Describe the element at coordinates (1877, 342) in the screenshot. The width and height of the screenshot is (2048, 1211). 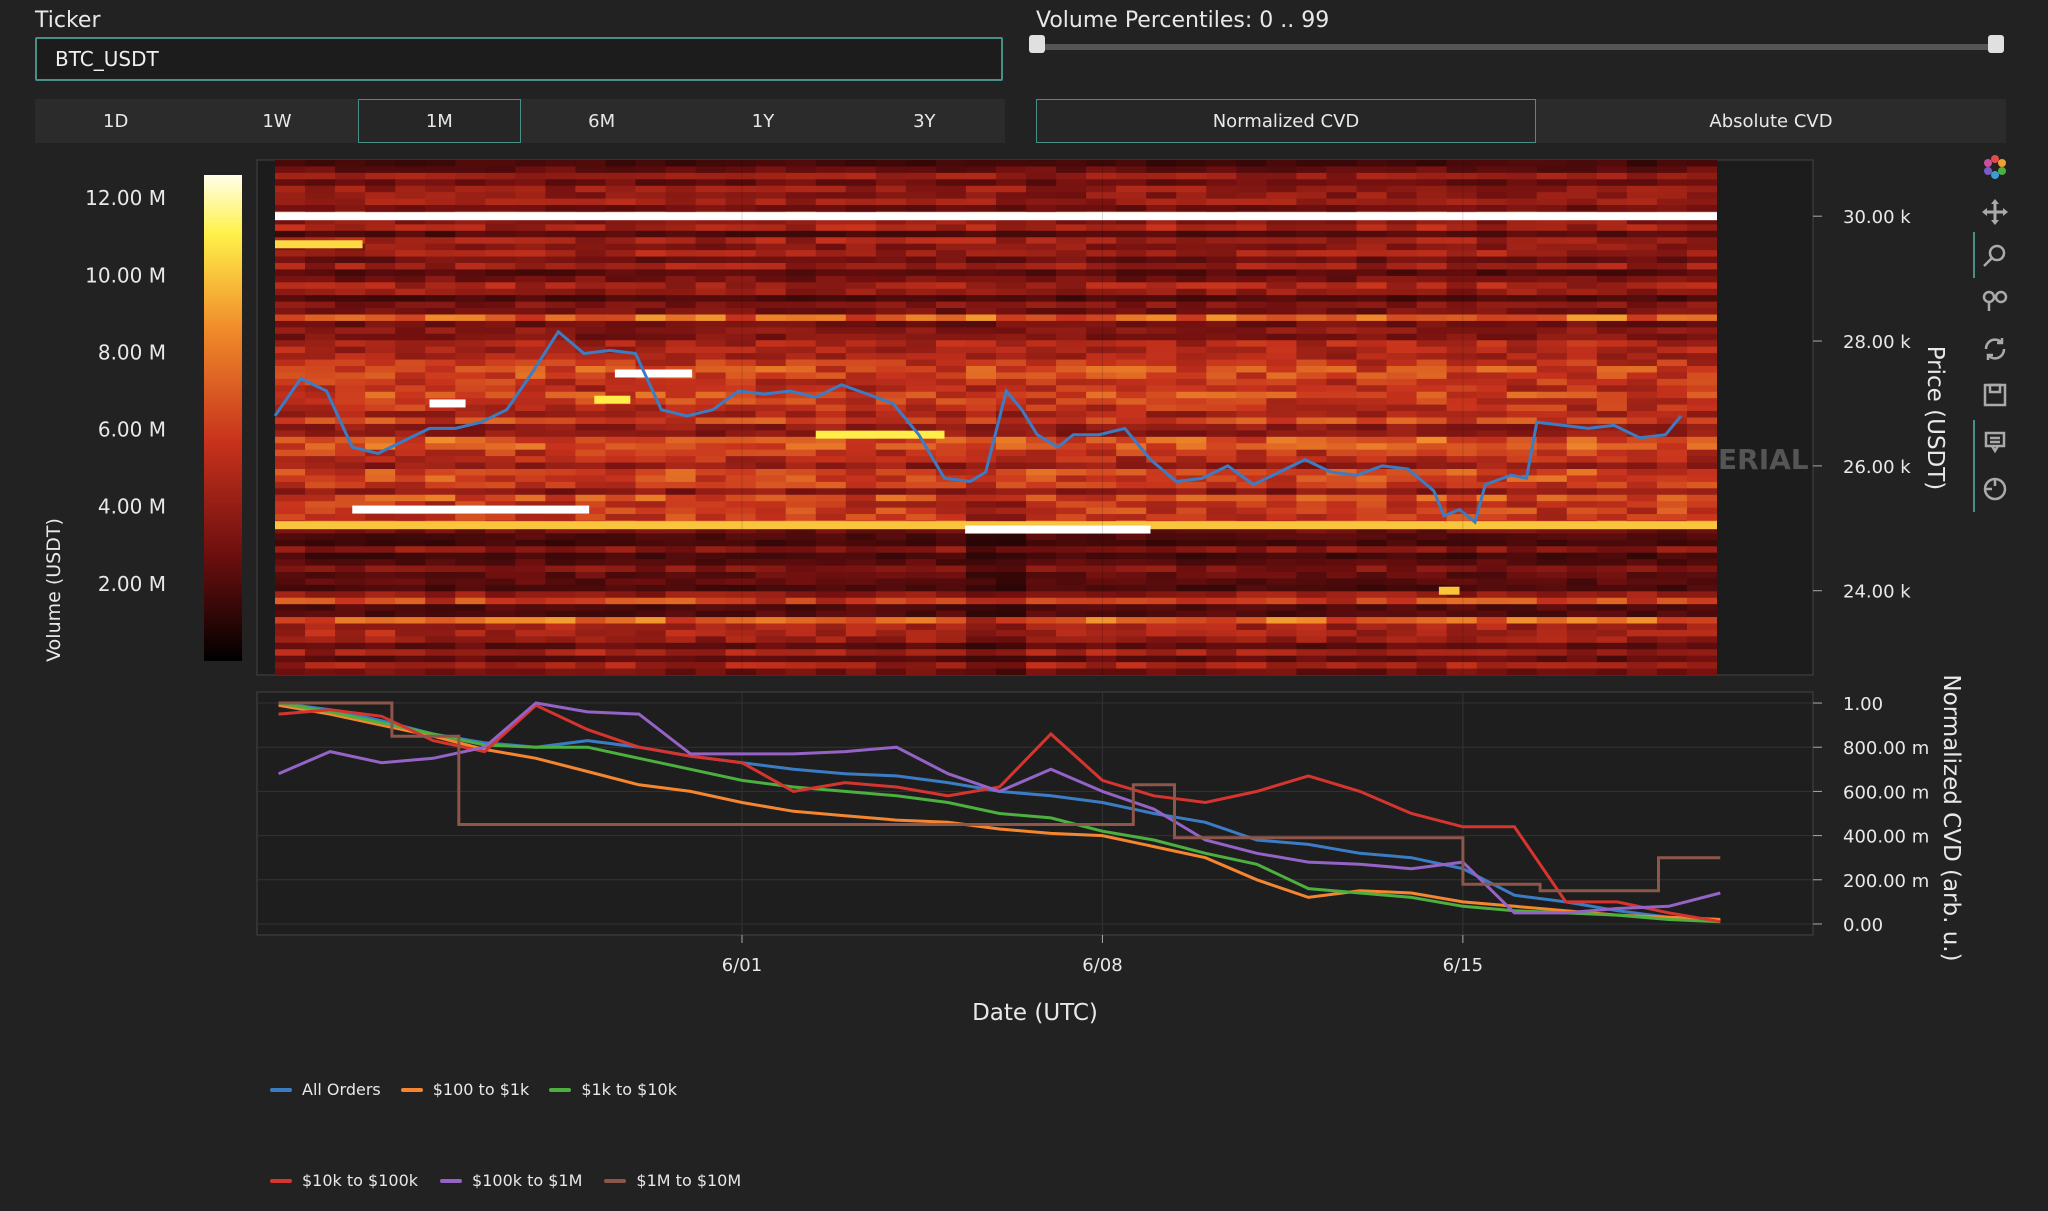
I see `price-tick-label: 28.00 k` at that location.